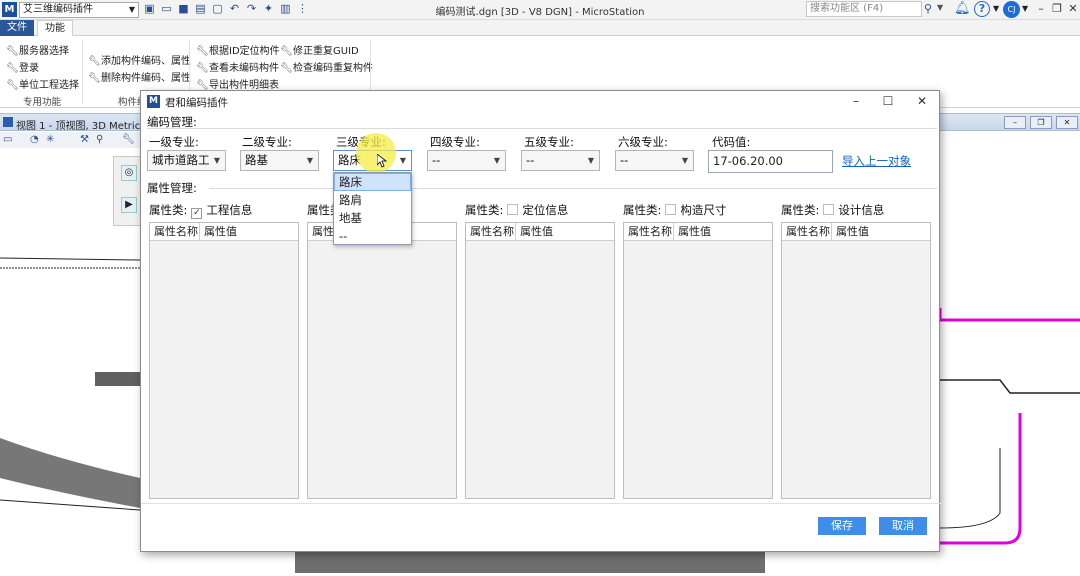  Describe the element at coordinates (217, 8) in the screenshot. I see `properties-icon: ▢` at that location.